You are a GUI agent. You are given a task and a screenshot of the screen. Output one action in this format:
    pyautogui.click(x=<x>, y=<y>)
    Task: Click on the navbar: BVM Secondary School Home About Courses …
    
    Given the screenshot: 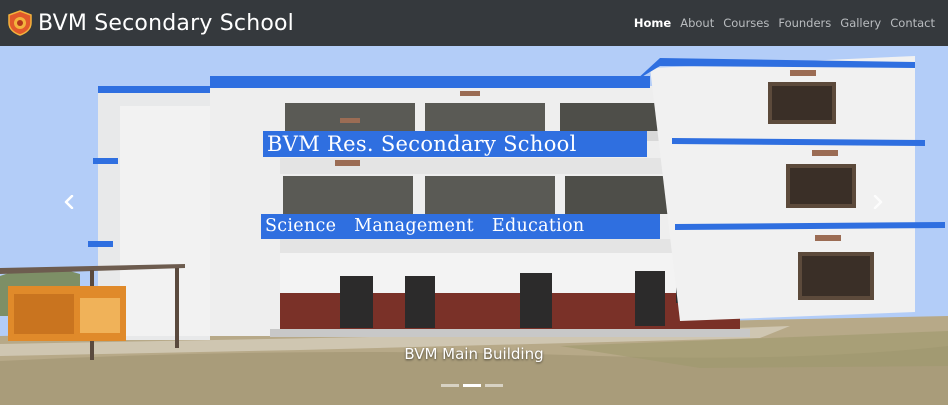 What is the action you would take?
    pyautogui.click(x=474, y=23)
    